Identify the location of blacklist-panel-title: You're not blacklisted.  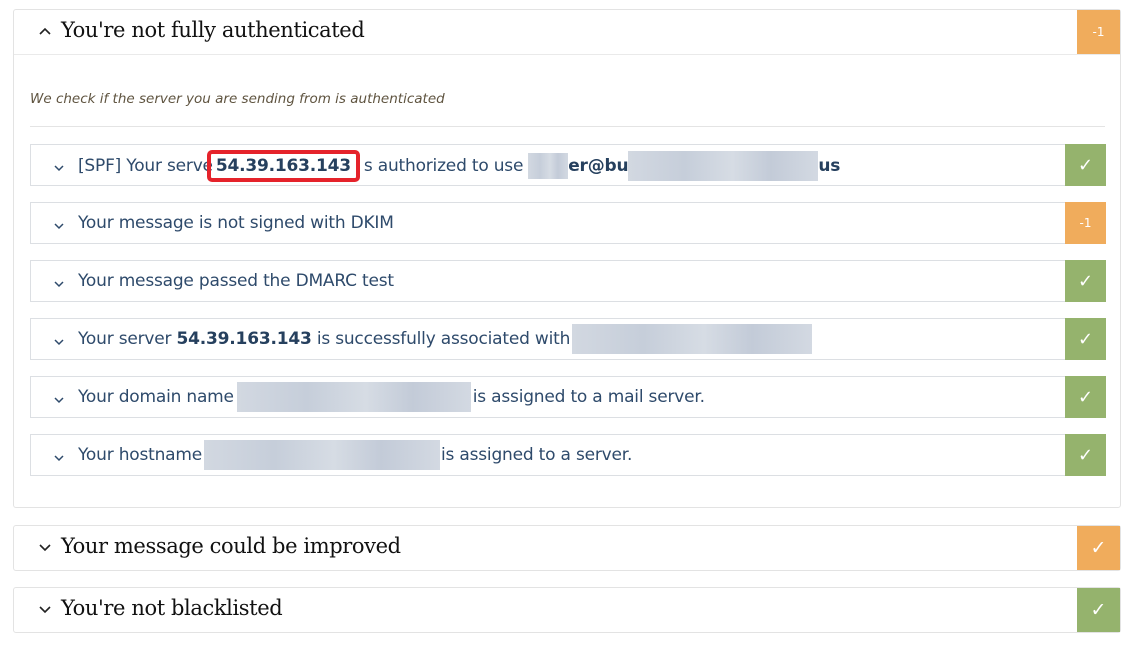
(172, 608).